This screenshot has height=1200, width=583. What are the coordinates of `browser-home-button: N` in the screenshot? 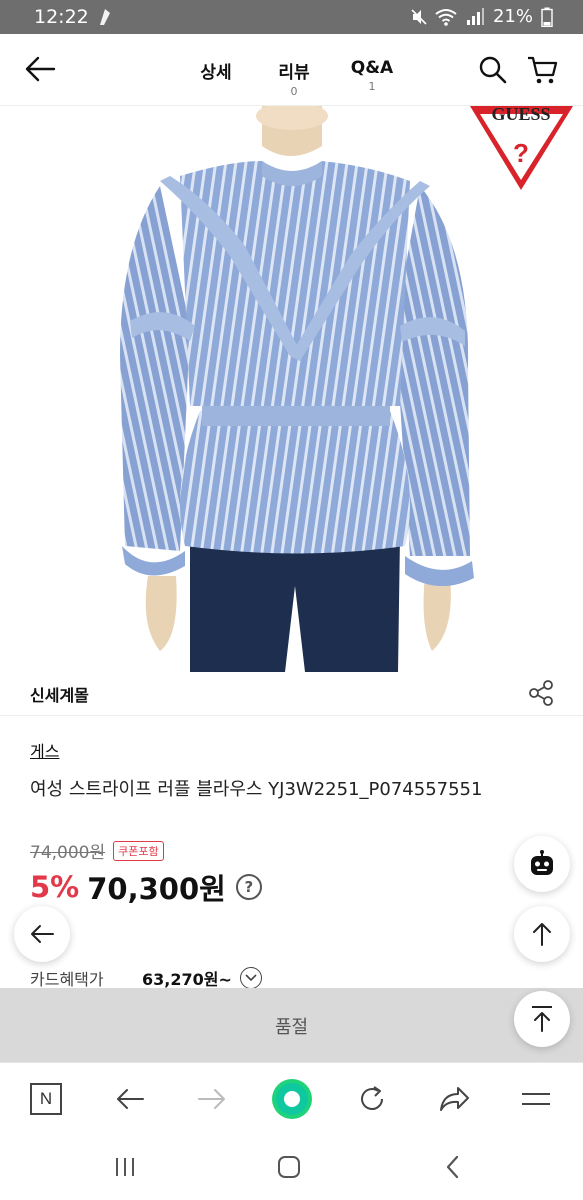 It's located at (46, 1099).